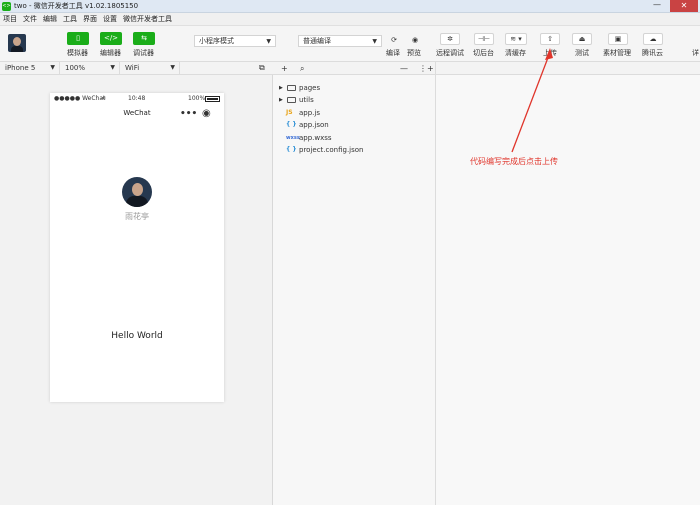  Describe the element at coordinates (653, 39) in the screenshot. I see `tencent-cloud-button: ☁` at that location.